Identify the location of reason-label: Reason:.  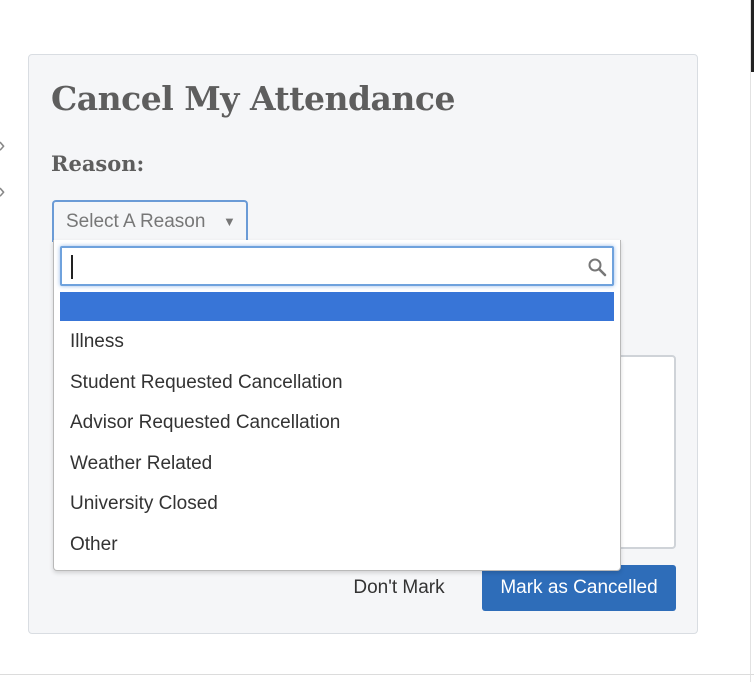
(98, 163).